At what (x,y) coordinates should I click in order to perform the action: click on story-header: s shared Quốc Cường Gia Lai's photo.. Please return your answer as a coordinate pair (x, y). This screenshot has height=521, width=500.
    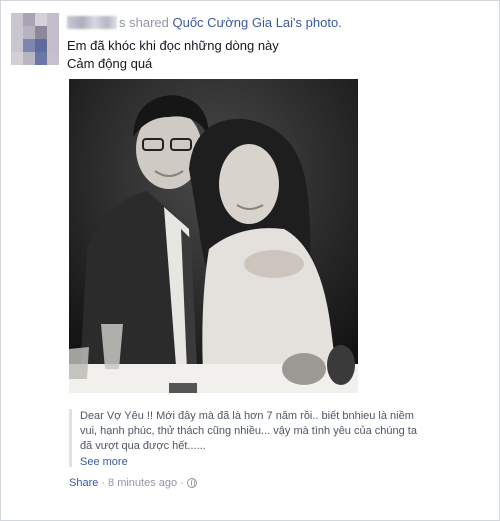
    Looking at the image, I should click on (277, 24).